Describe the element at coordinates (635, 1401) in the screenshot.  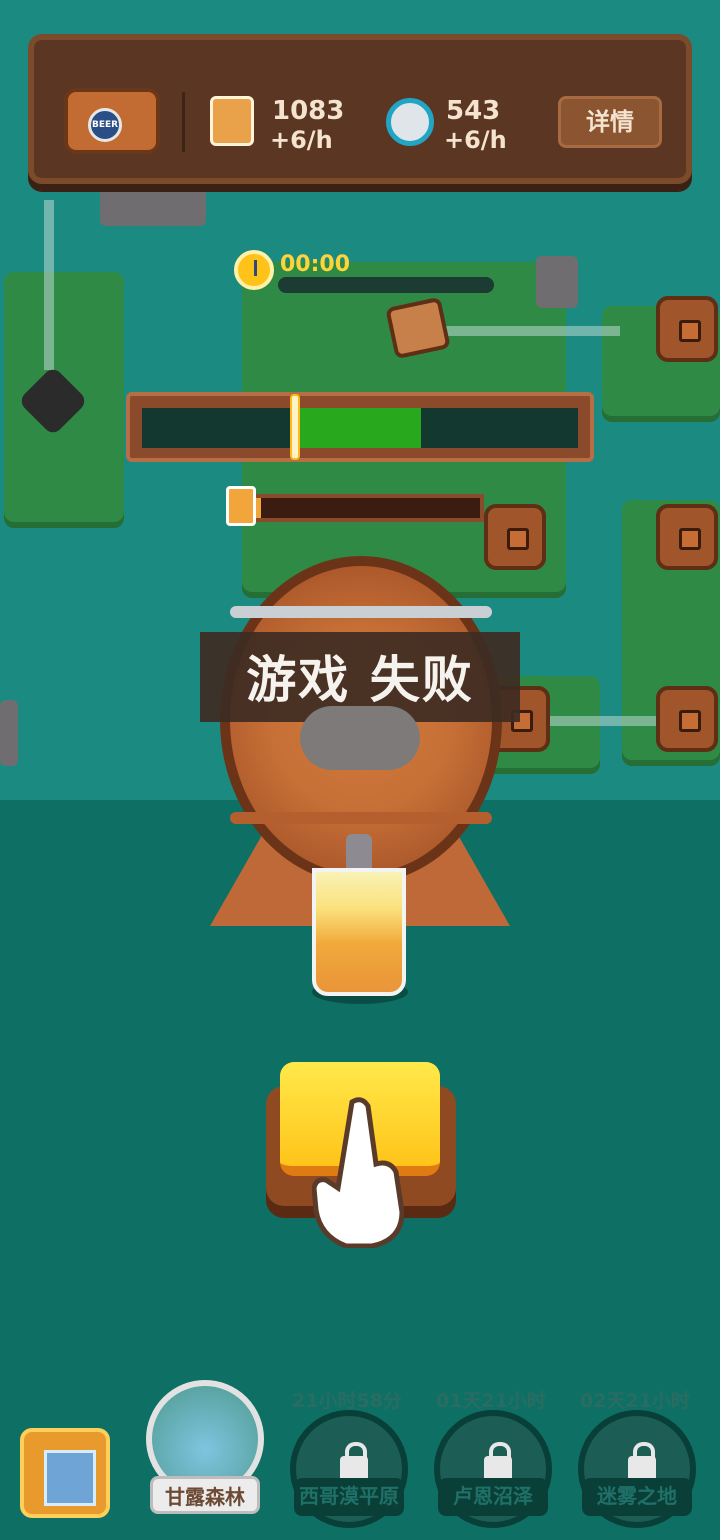
I see `unlock-countdown: 02天21小时` at that location.